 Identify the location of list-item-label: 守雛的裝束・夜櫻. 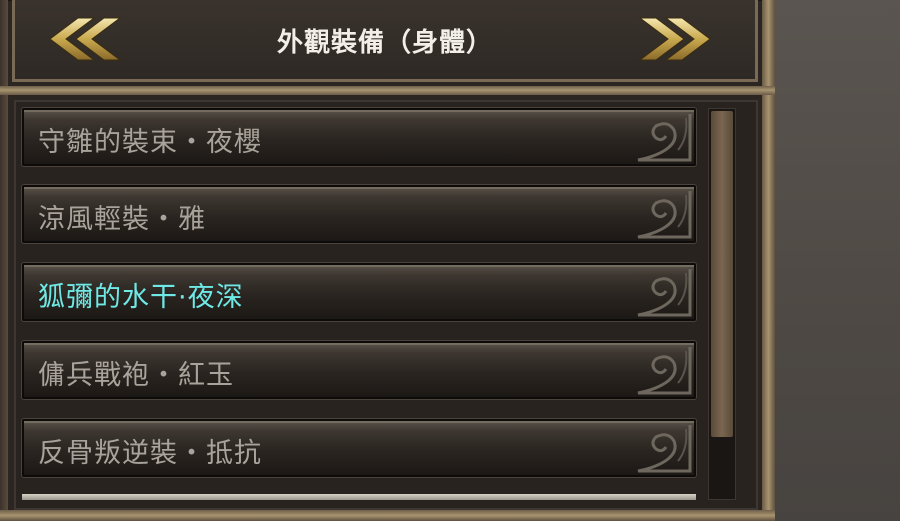
(150, 142).